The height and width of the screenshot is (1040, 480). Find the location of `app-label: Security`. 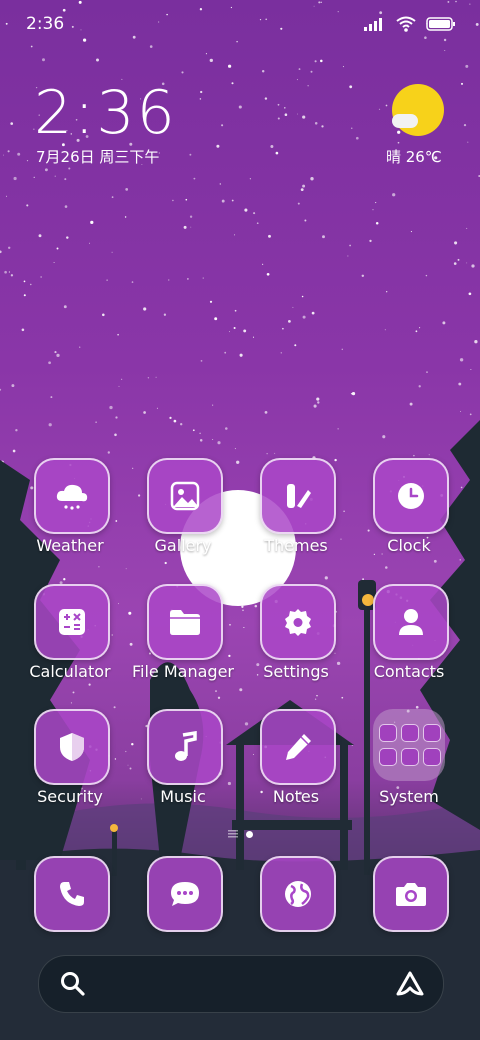

app-label: Security is located at coordinates (70, 796).